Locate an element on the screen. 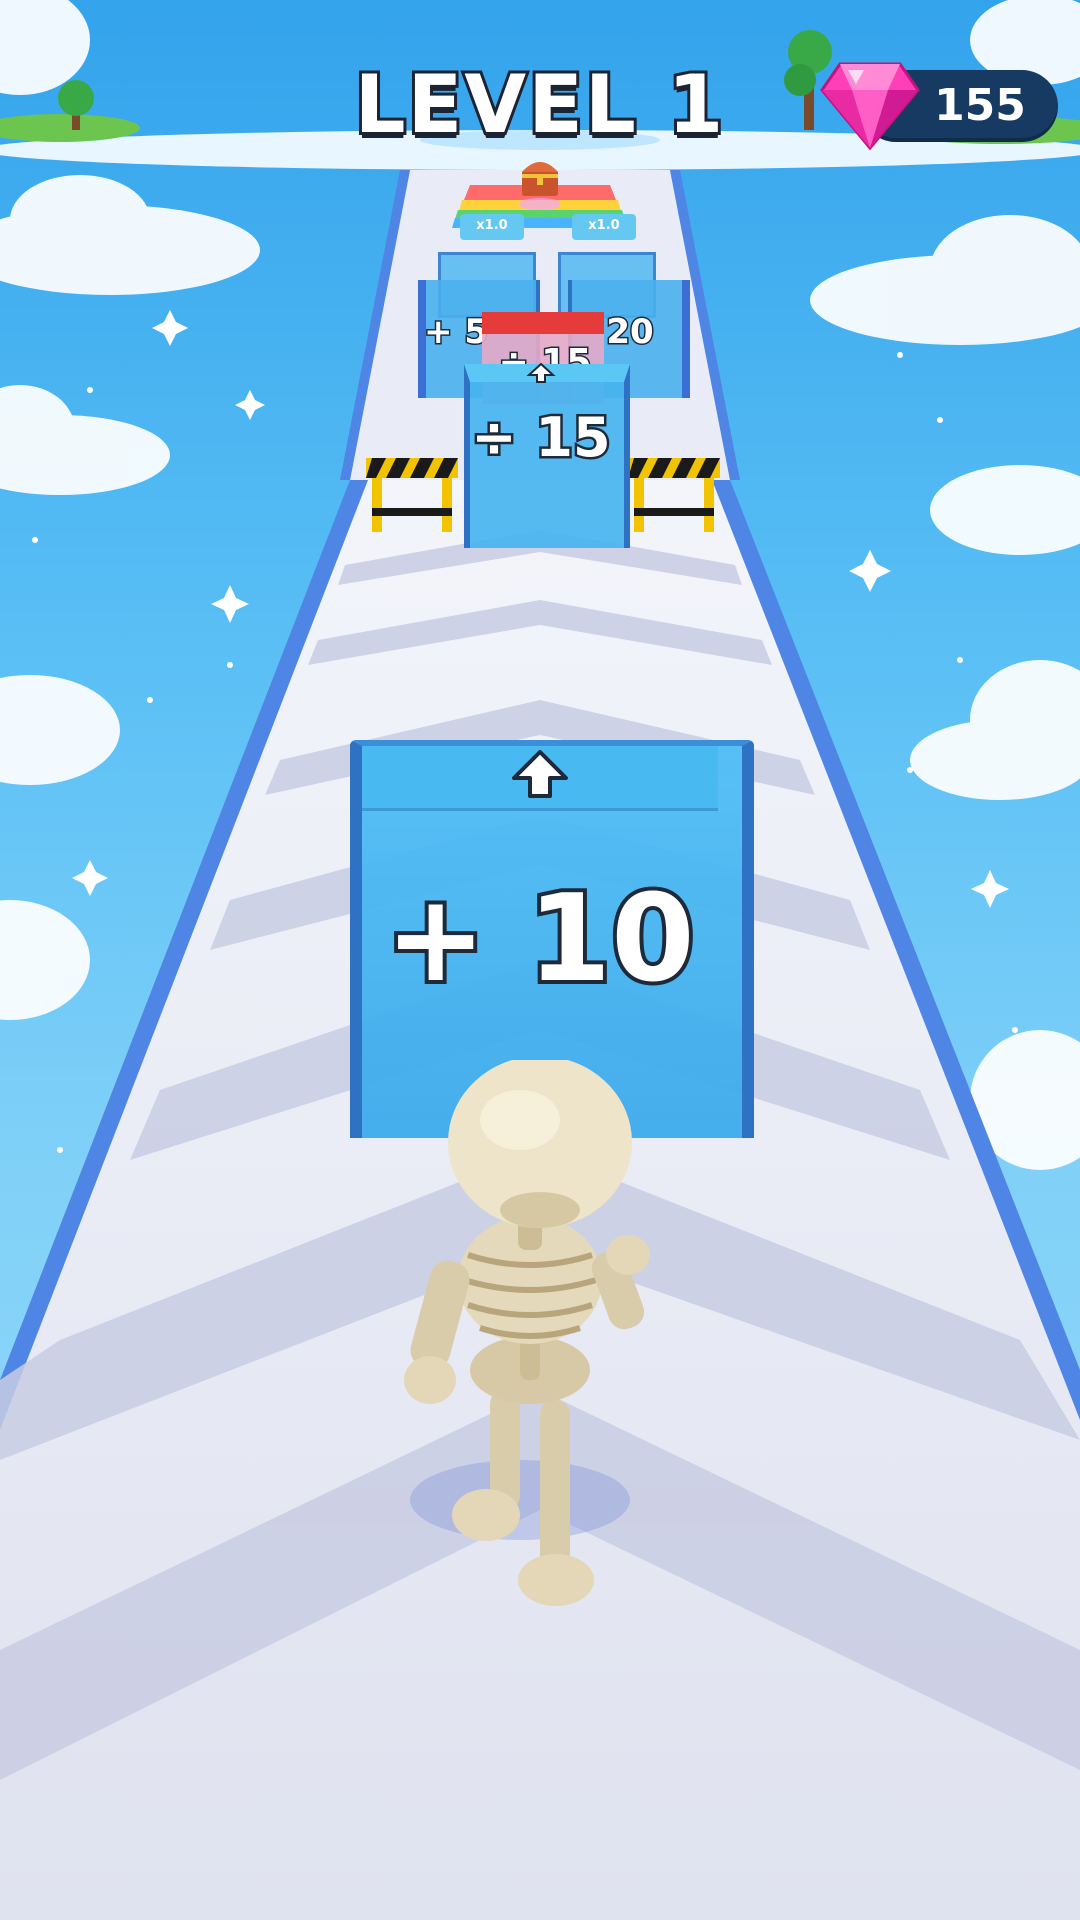  skeleton-player-character is located at coordinates (527, 1333).